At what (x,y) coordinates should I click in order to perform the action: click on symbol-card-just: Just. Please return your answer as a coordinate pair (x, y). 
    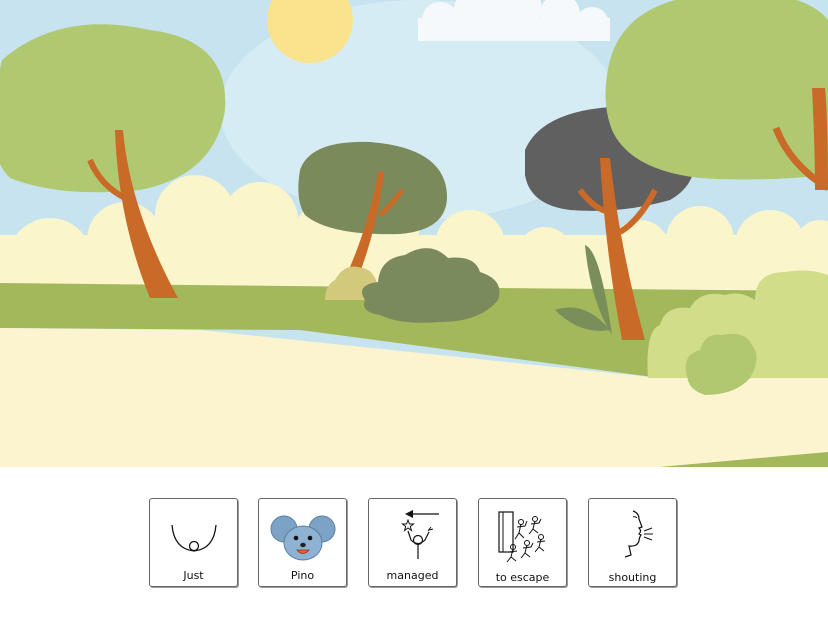
    Looking at the image, I should click on (193, 542).